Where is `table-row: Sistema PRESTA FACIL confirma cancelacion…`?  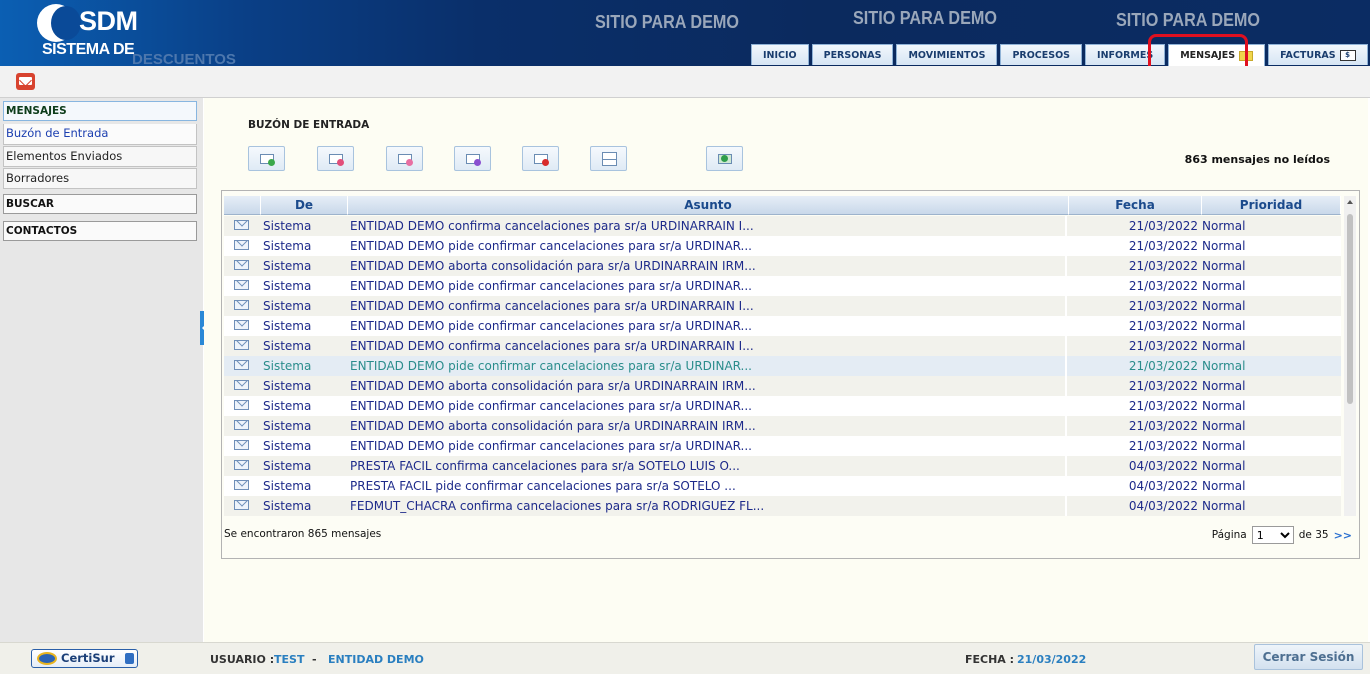
table-row: Sistema PRESTA FACIL confirma cancelacion… is located at coordinates (782, 466).